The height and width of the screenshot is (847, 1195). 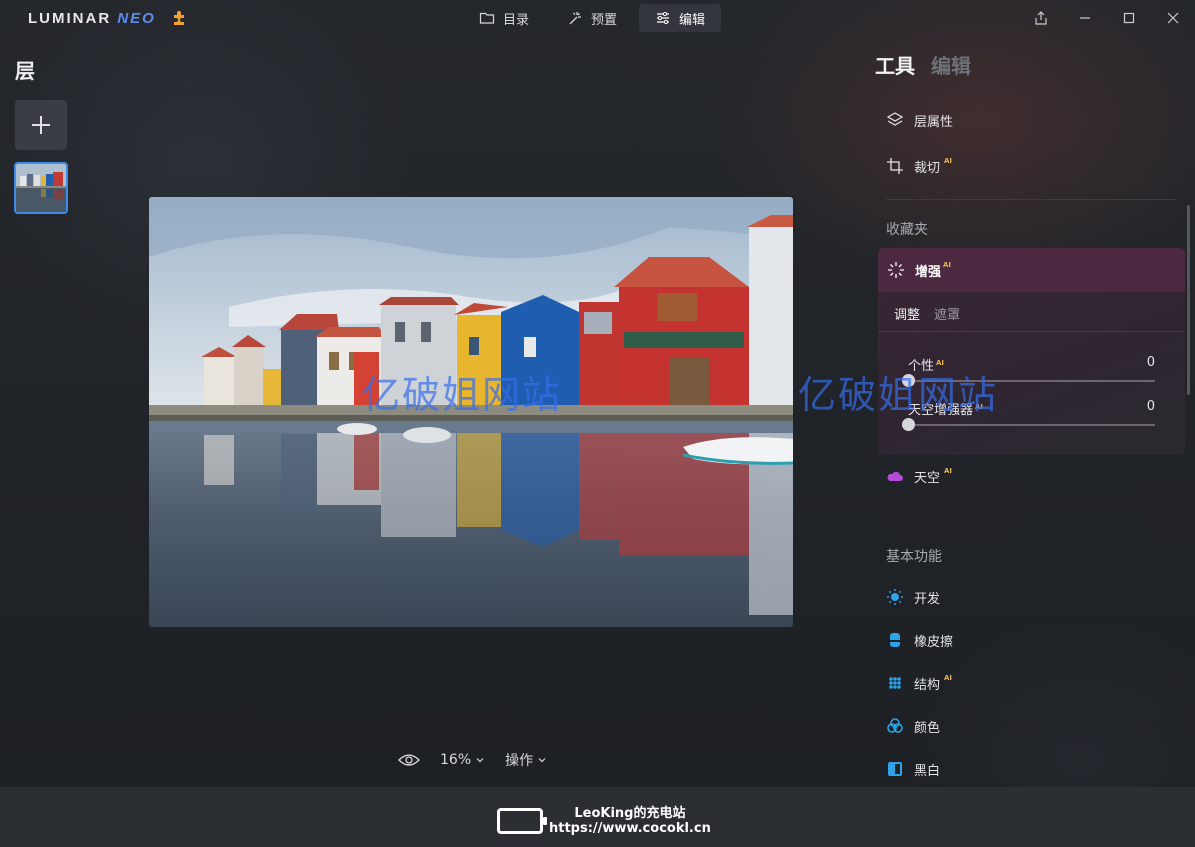 What do you see at coordinates (41, 188) in the screenshot?
I see `layer-thumbnail` at bounding box center [41, 188].